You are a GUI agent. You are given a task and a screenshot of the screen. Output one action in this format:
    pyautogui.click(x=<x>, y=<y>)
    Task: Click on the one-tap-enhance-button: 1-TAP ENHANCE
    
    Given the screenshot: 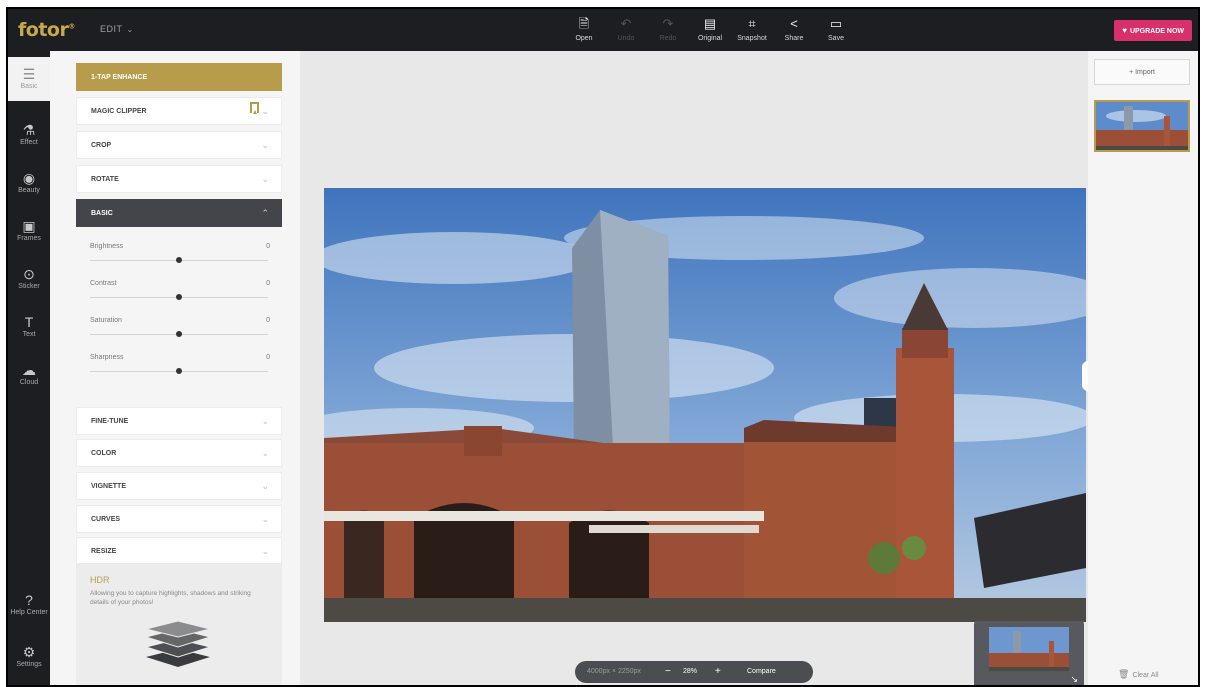 What is the action you would take?
    pyautogui.click(x=179, y=77)
    